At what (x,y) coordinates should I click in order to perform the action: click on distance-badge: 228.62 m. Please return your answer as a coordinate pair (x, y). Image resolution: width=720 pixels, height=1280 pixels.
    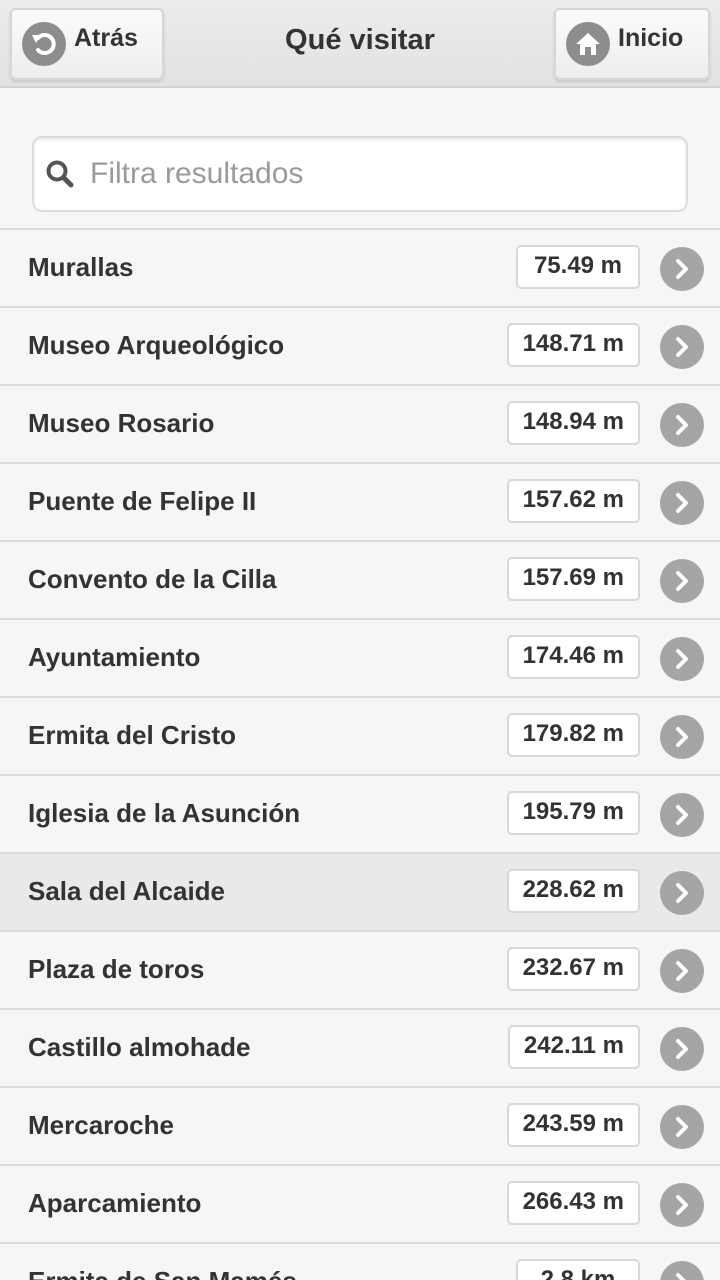
    Looking at the image, I should click on (573, 891).